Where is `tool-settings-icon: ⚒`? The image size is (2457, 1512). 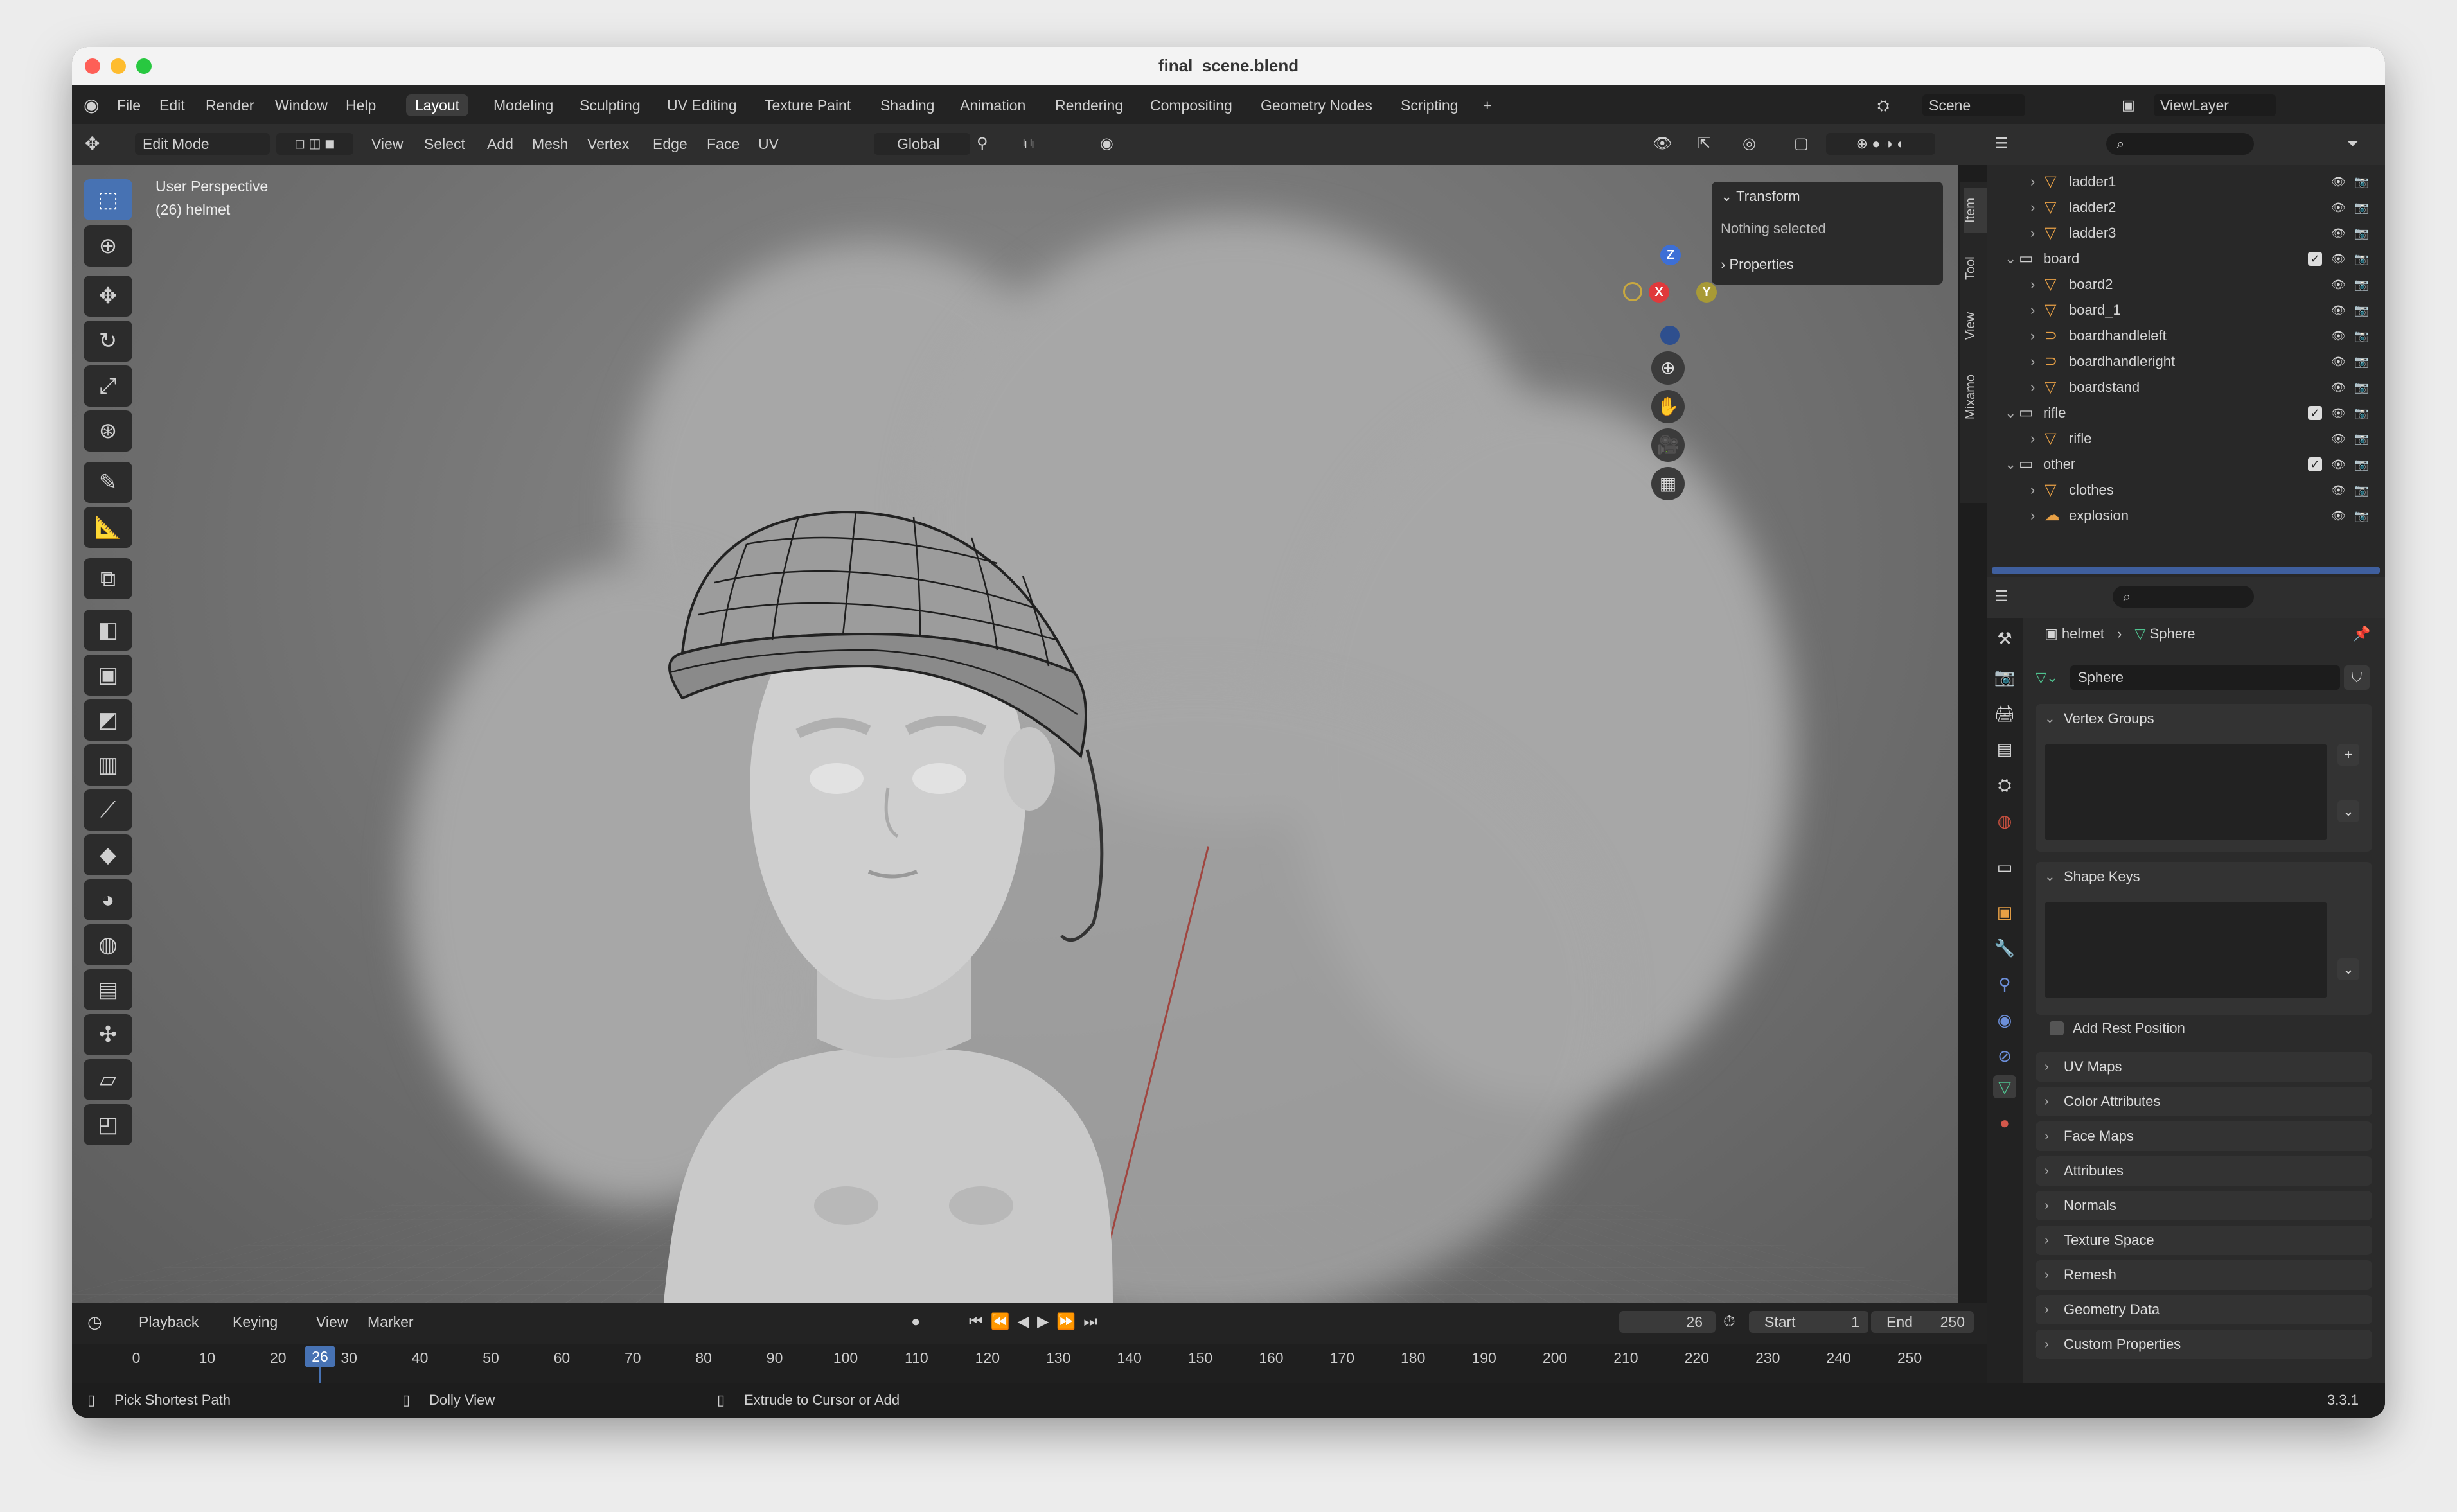 tool-settings-icon: ⚒ is located at coordinates (2005, 638).